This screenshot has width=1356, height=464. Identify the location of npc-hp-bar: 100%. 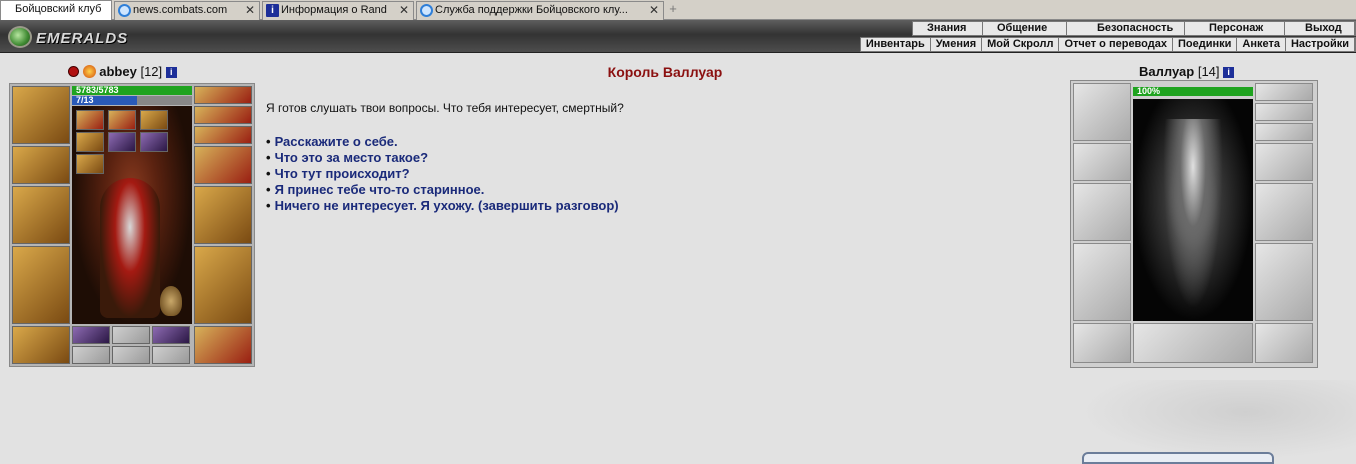
(1193, 91).